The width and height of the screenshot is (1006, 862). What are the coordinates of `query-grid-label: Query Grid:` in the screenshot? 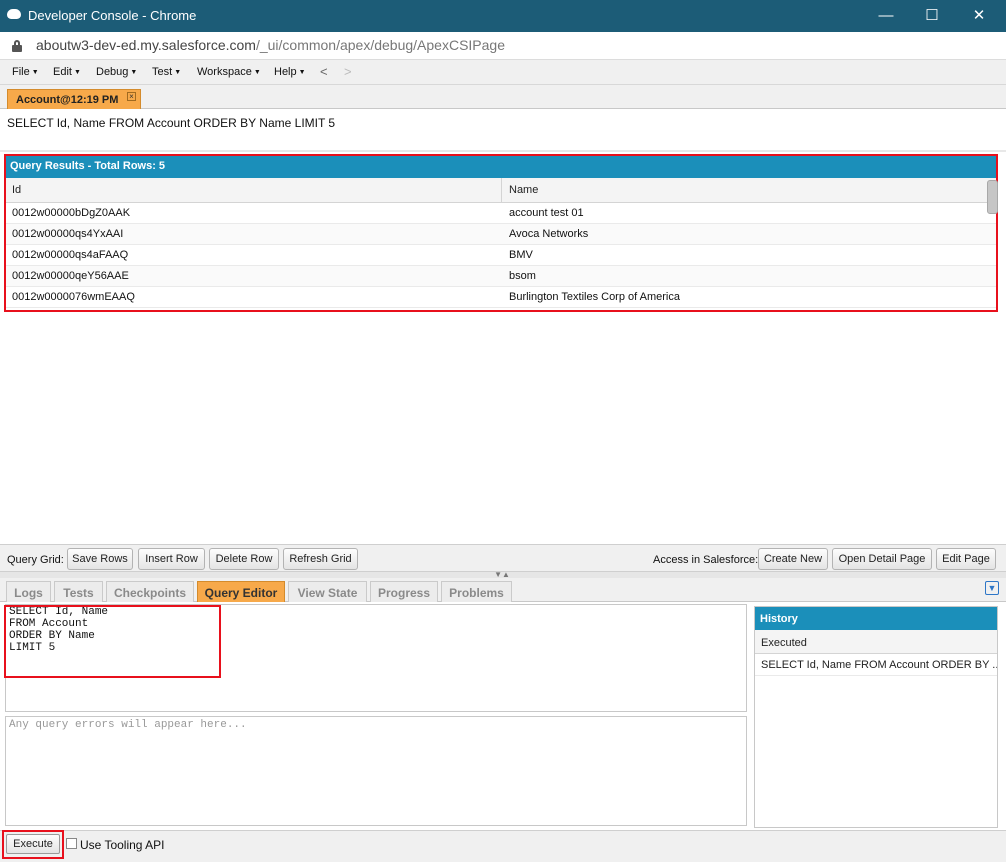 It's located at (35, 560).